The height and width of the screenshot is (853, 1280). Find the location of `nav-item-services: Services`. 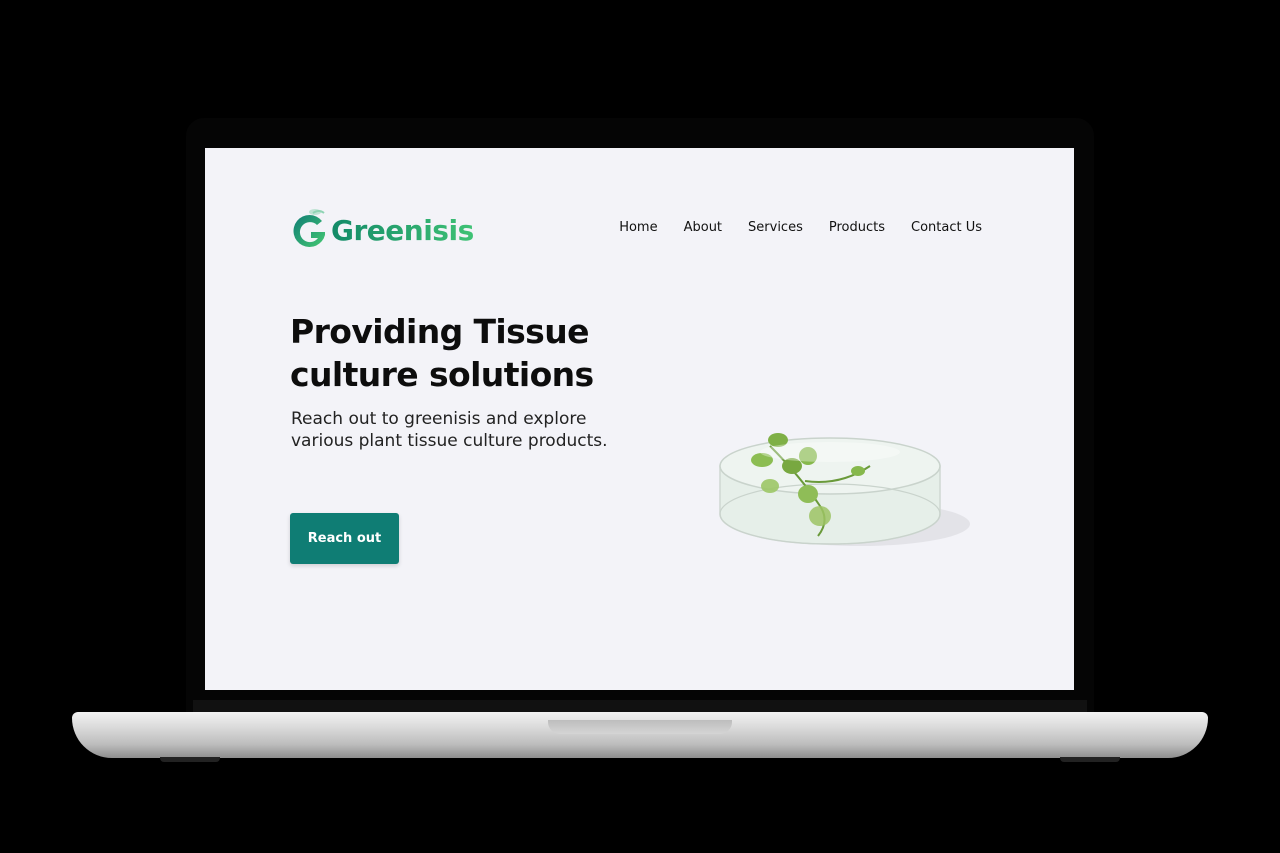

nav-item-services: Services is located at coordinates (775, 227).